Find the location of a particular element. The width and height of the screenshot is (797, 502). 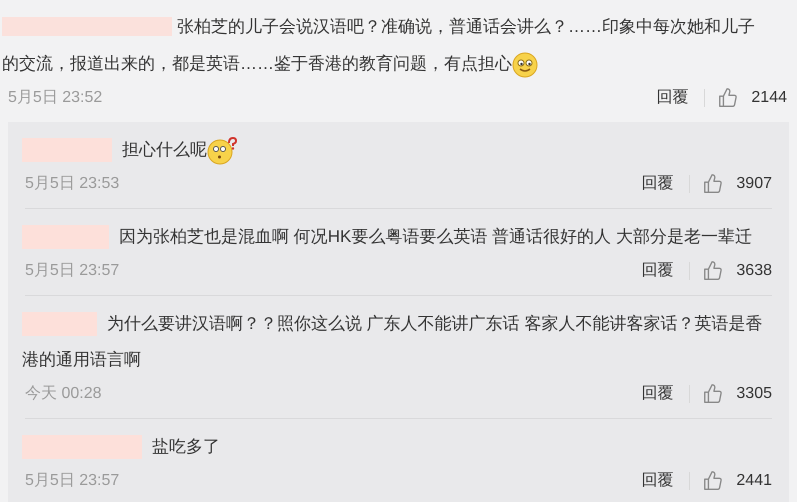

smiley-emoji-icon is located at coordinates (525, 65).